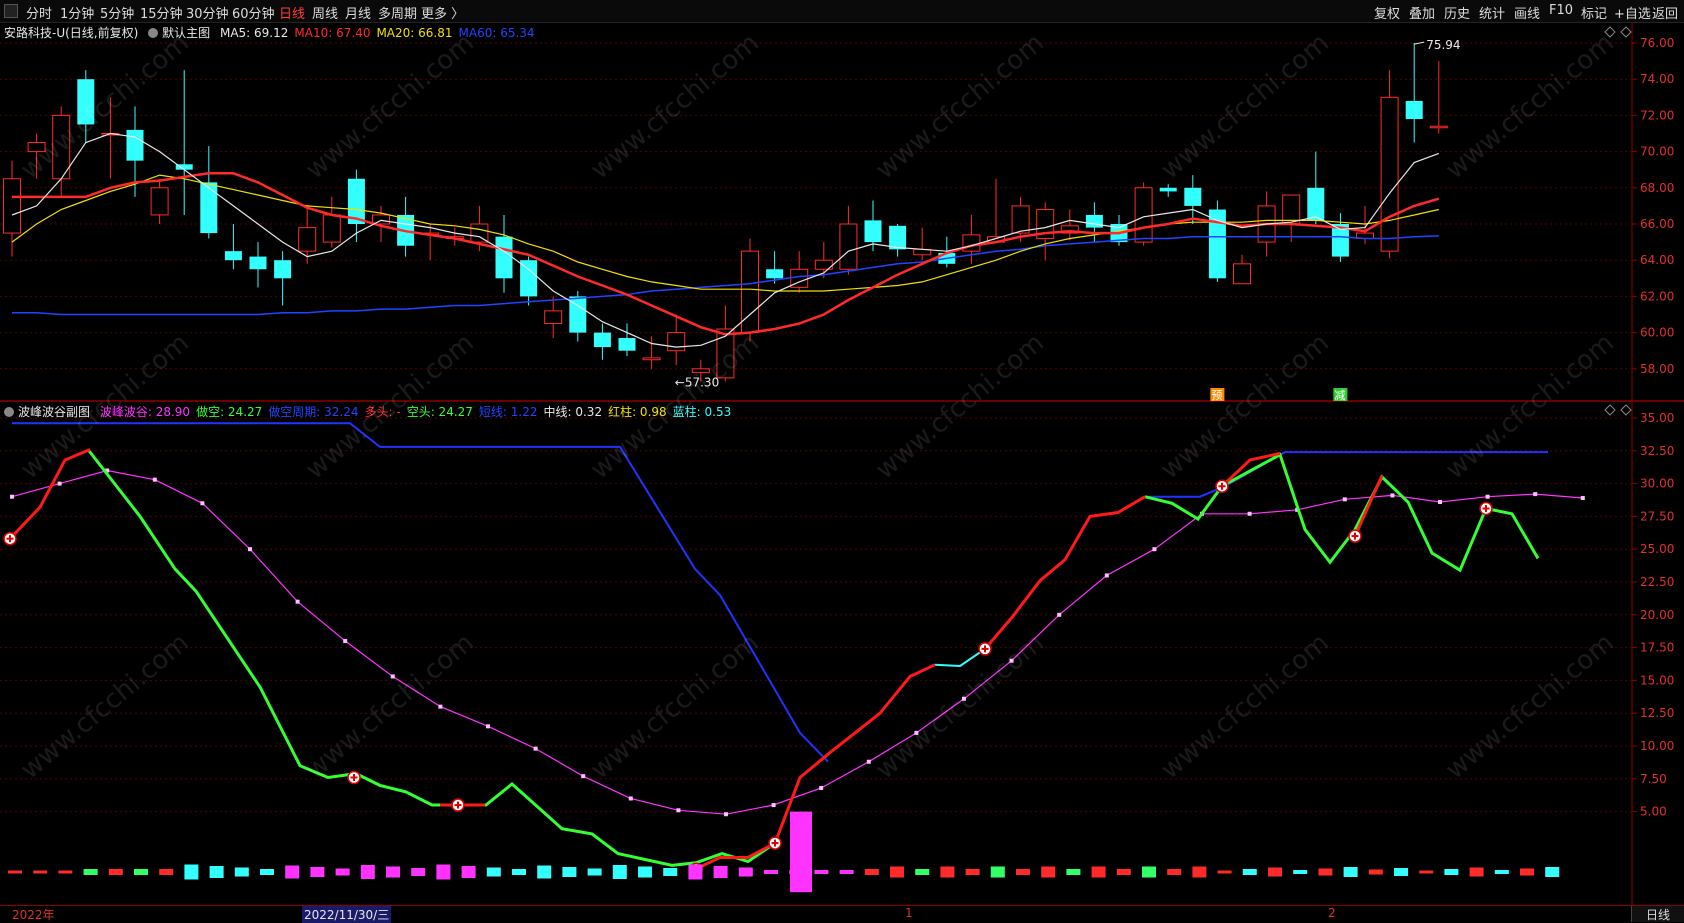 The width and height of the screenshot is (1684, 923). Describe the element at coordinates (1657, 451) in the screenshot. I see `indicator-tick: 32.50` at that location.